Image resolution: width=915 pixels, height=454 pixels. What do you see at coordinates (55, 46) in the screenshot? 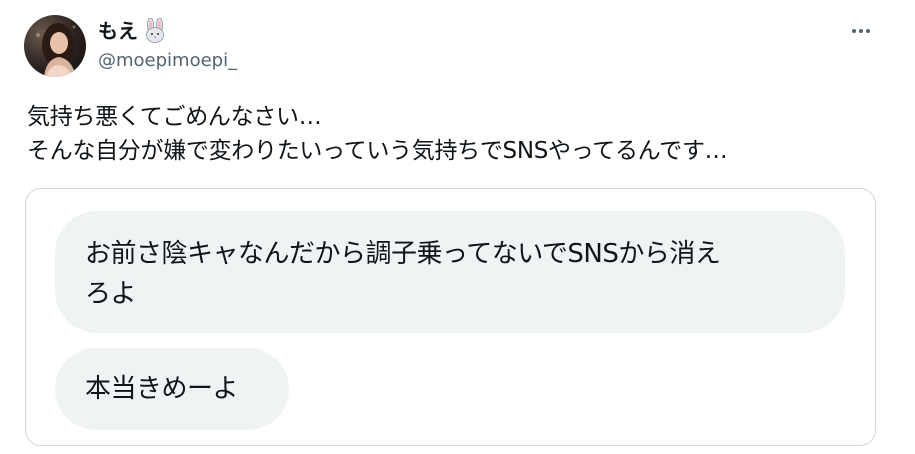
I see `avatar` at bounding box center [55, 46].